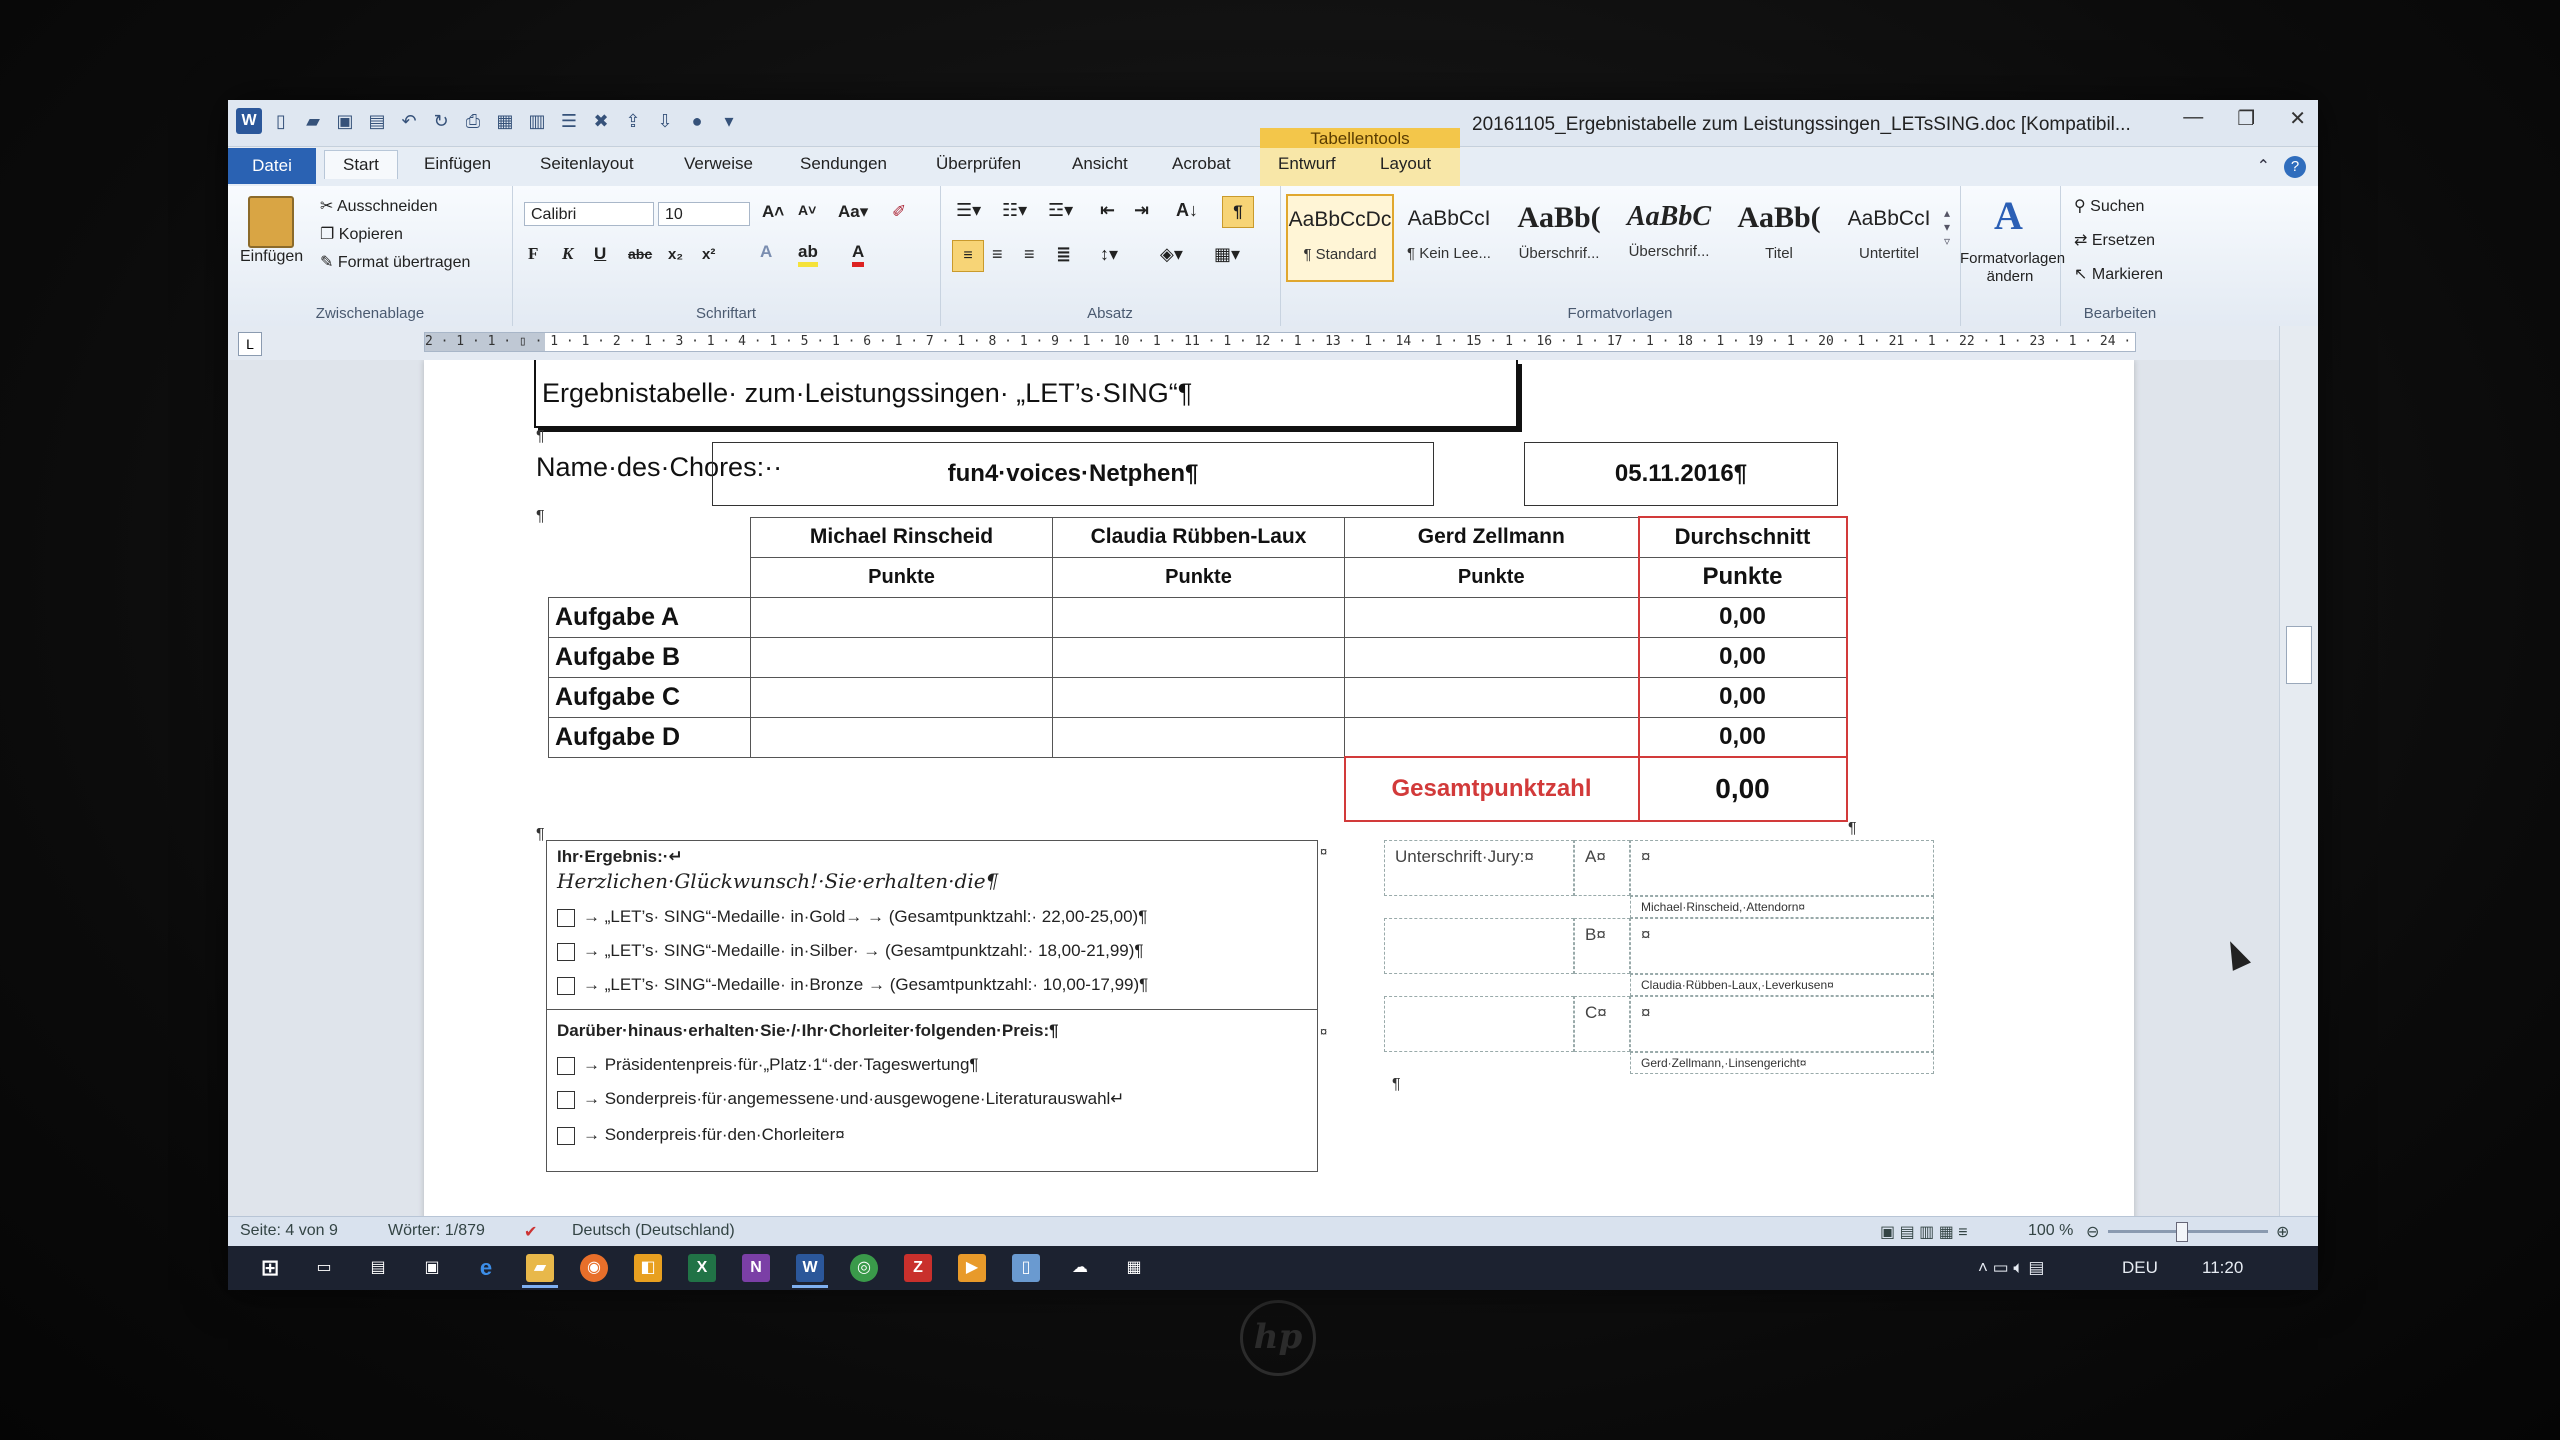 Image resolution: width=2560 pixels, height=1440 pixels. Describe the element at coordinates (594, 1268) in the screenshot. I see `firefox-icon: ◉` at that location.